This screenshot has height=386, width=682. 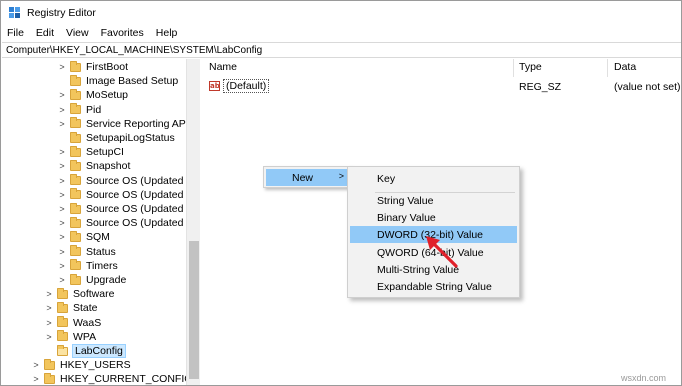 What do you see at coordinates (61, 13) in the screenshot?
I see `window-title: Registry Editor` at bounding box center [61, 13].